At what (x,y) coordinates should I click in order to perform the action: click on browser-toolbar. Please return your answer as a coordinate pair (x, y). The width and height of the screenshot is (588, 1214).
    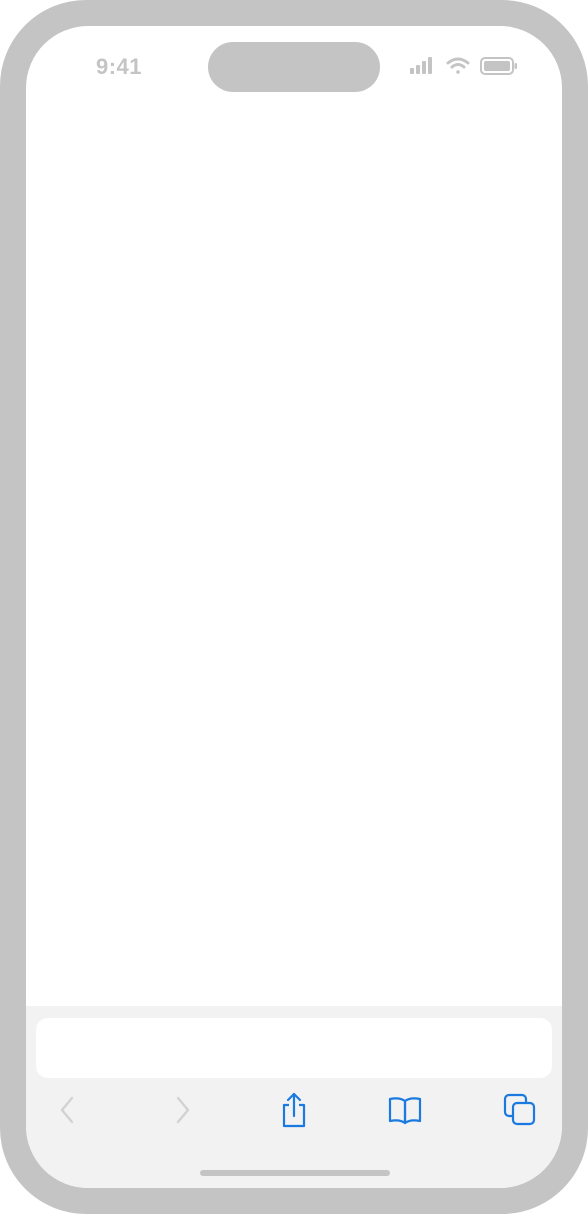
    Looking at the image, I should click on (294, 1097).